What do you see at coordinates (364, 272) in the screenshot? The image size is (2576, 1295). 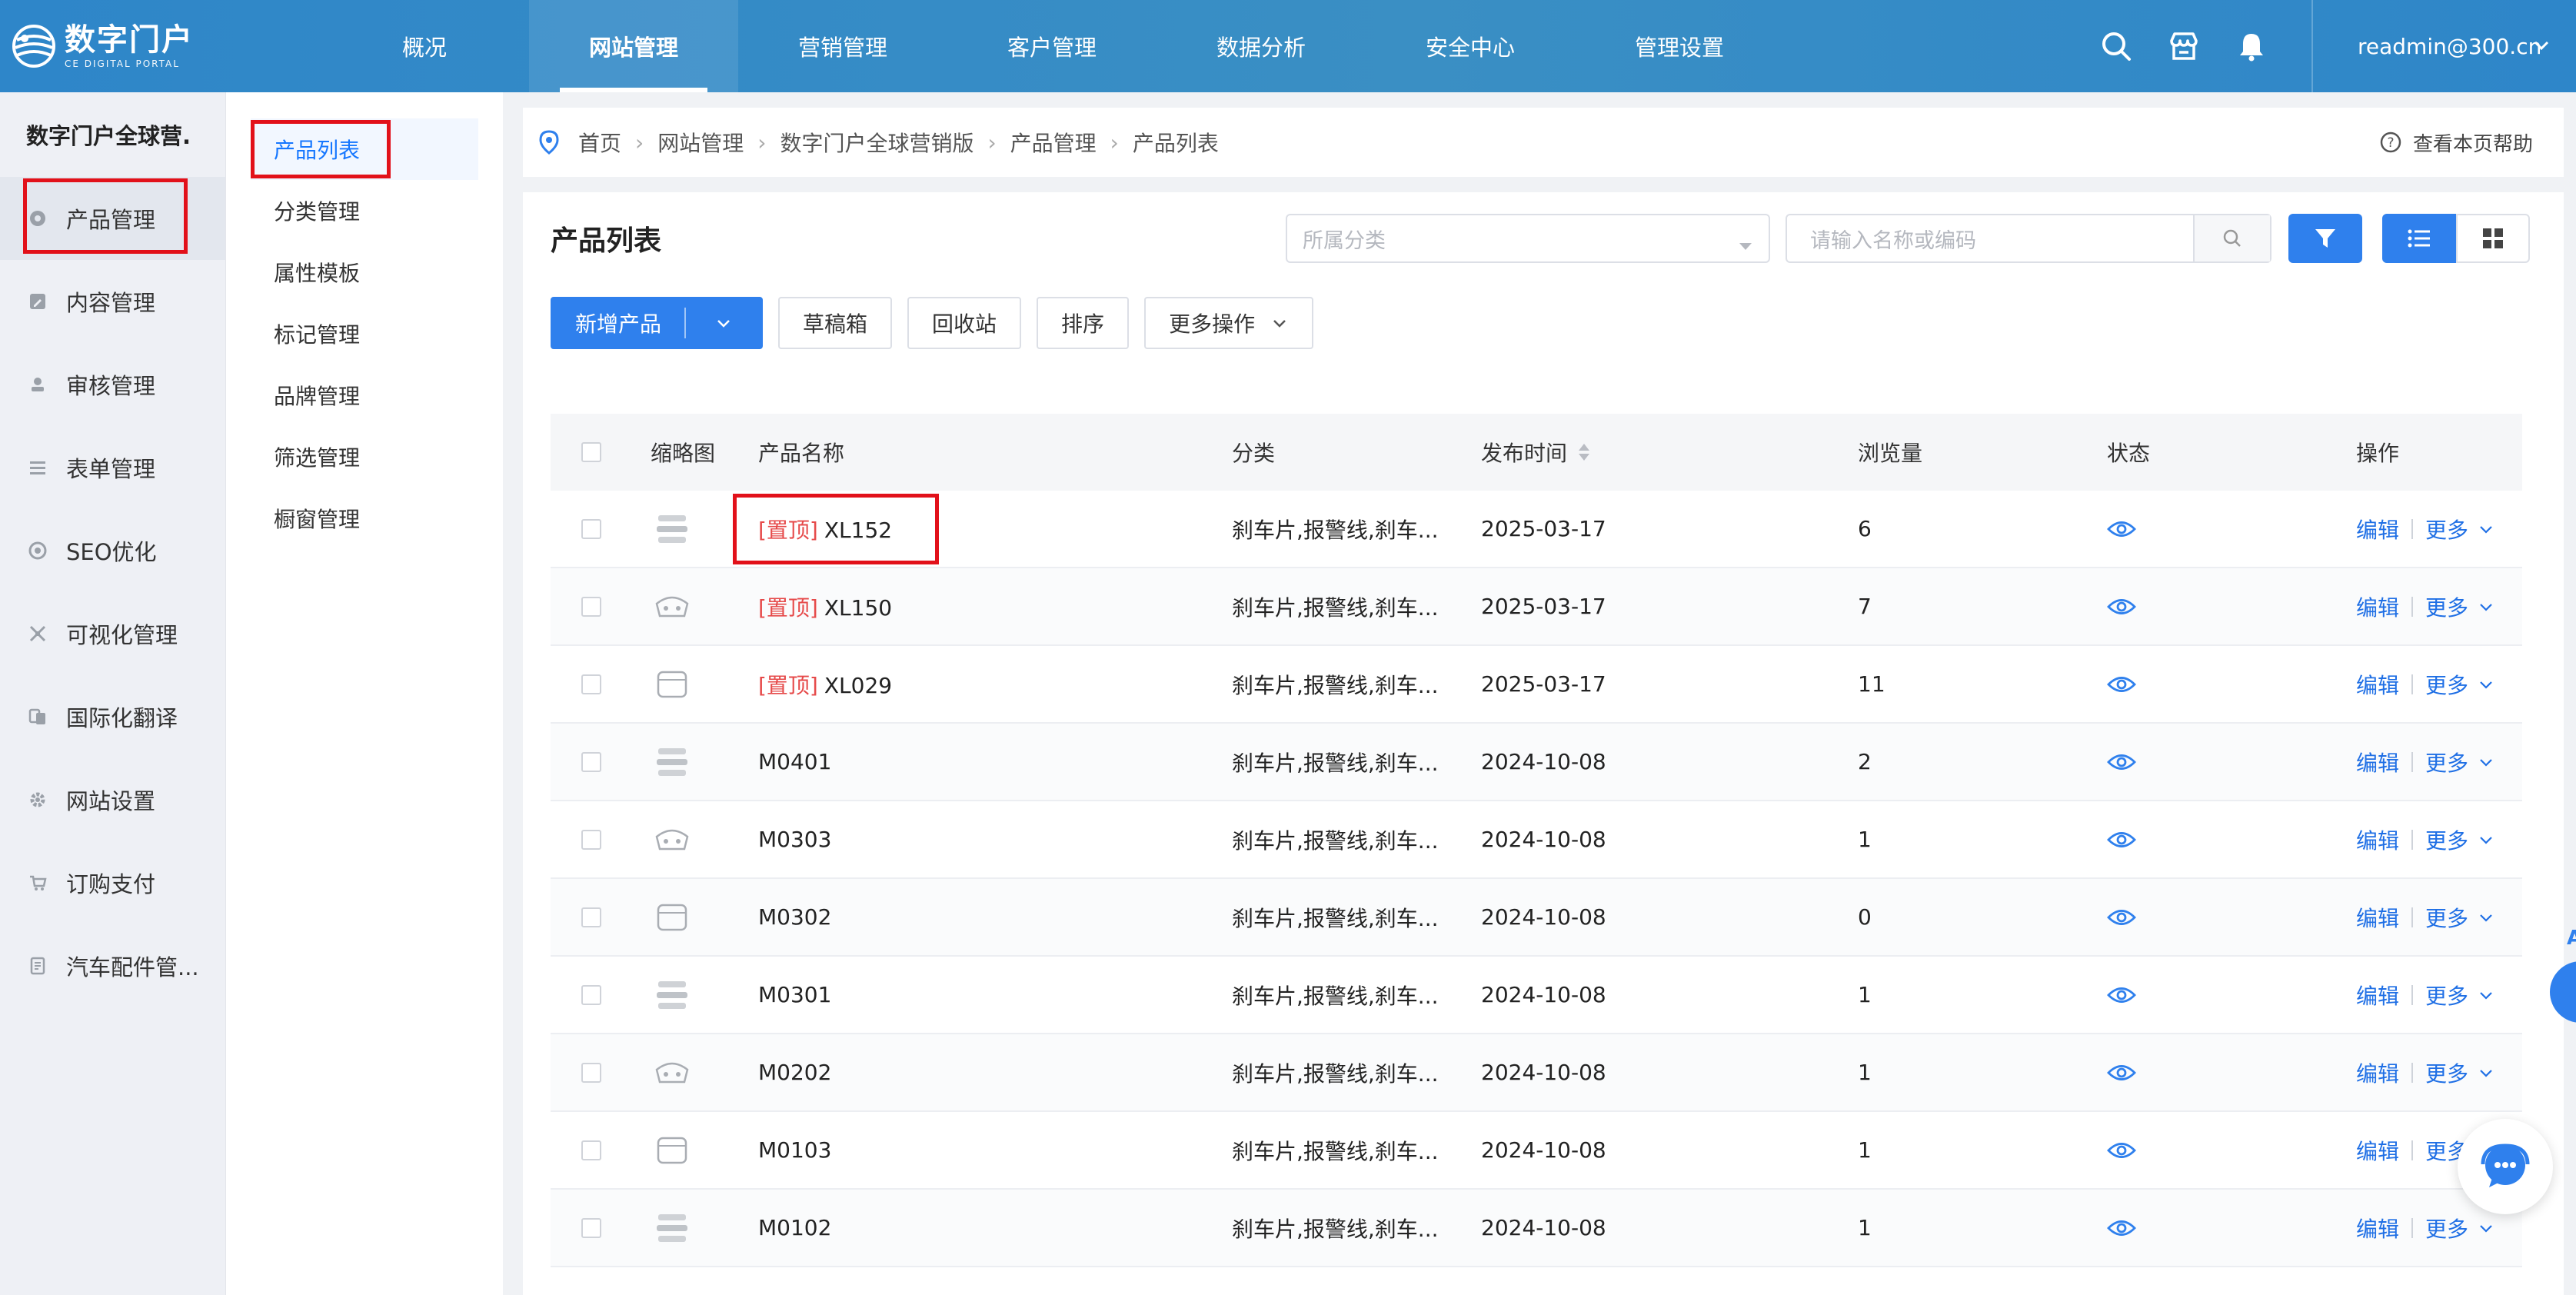 I see `subnav-attribute-template: 属性模板` at bounding box center [364, 272].